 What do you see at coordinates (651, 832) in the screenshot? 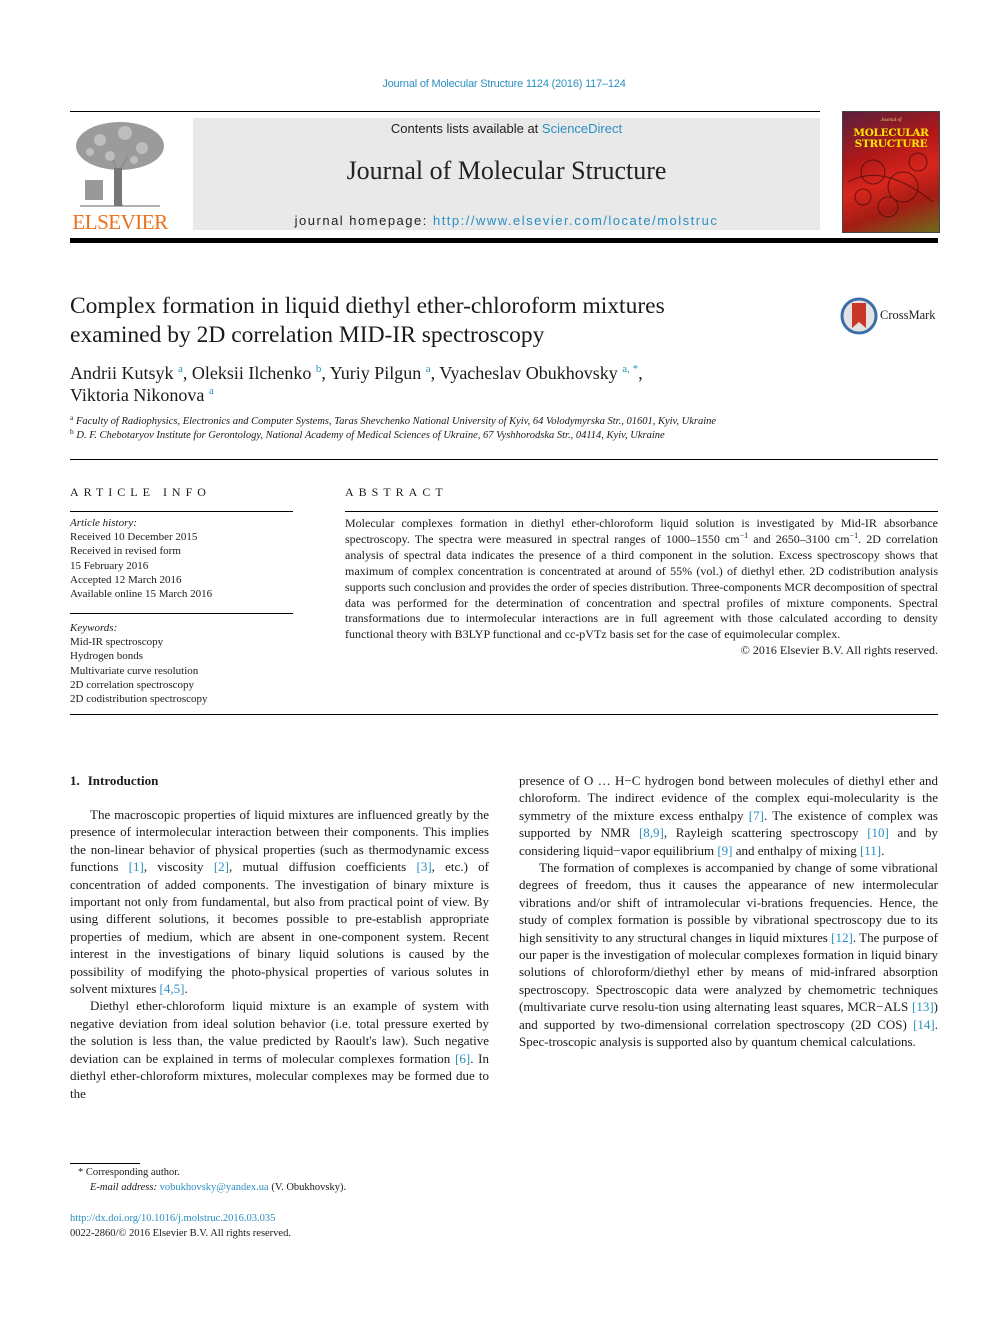
I see `citation-link: [8,9]` at bounding box center [651, 832].